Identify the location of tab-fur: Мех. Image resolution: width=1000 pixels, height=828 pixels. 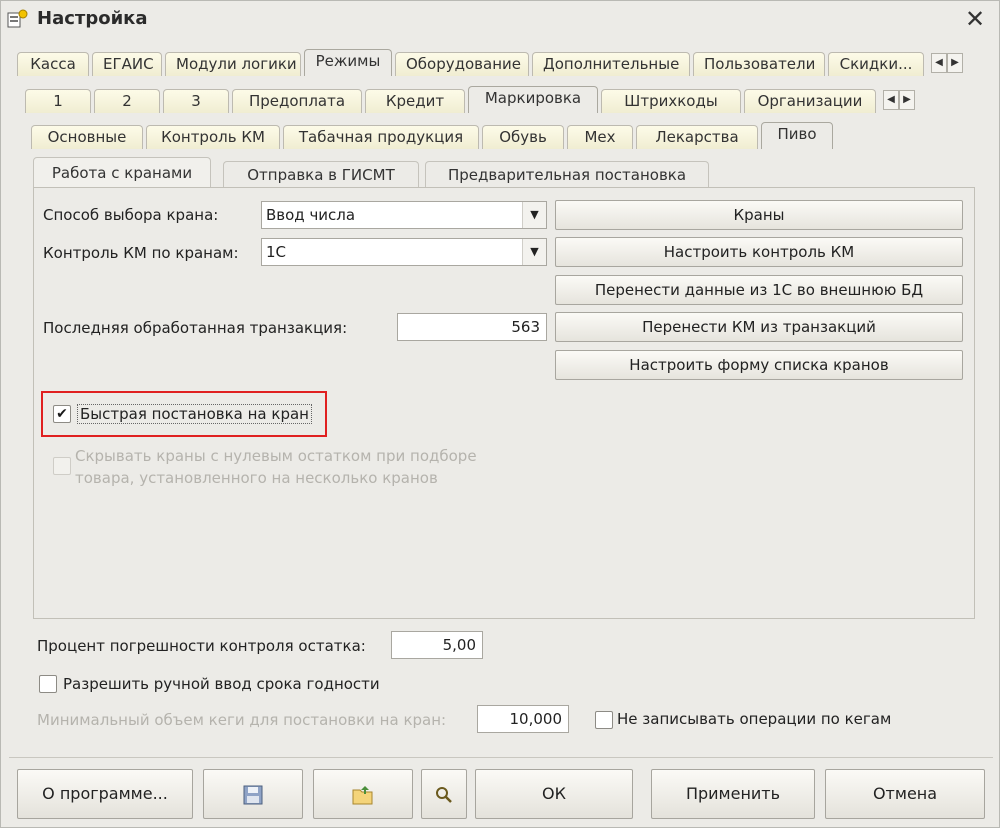
(600, 137).